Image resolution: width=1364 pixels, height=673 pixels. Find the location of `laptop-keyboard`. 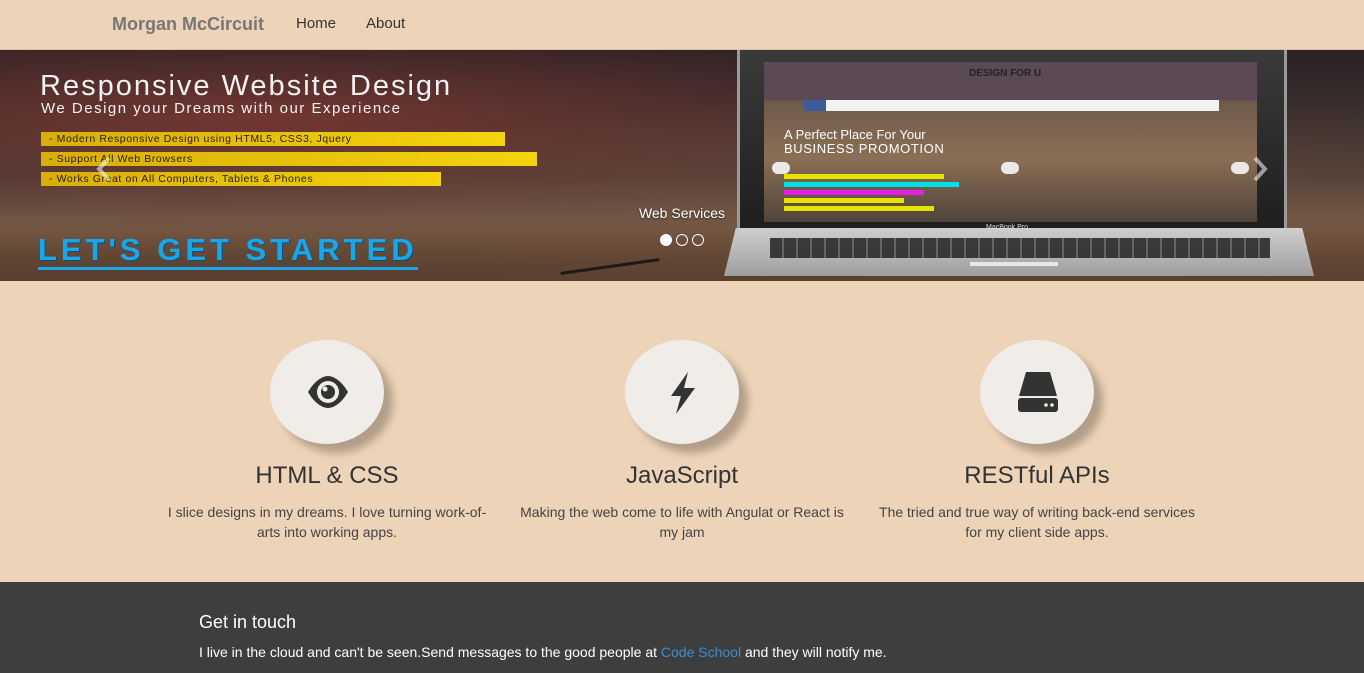

laptop-keyboard is located at coordinates (1020, 248).